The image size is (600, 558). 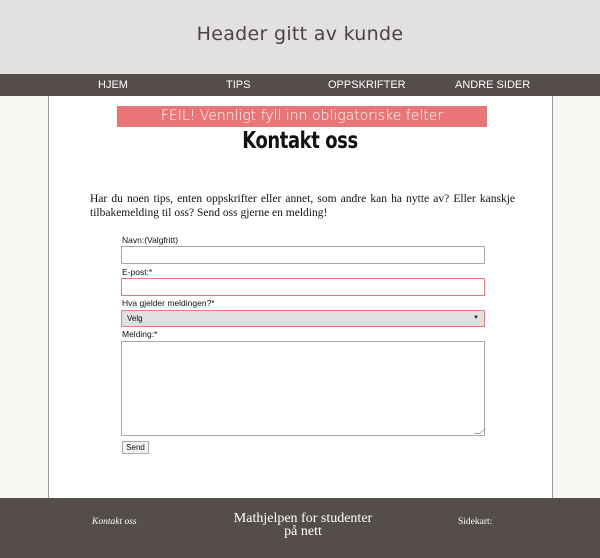 I want to click on nav-item-tips: TIPS, so click(x=238, y=85).